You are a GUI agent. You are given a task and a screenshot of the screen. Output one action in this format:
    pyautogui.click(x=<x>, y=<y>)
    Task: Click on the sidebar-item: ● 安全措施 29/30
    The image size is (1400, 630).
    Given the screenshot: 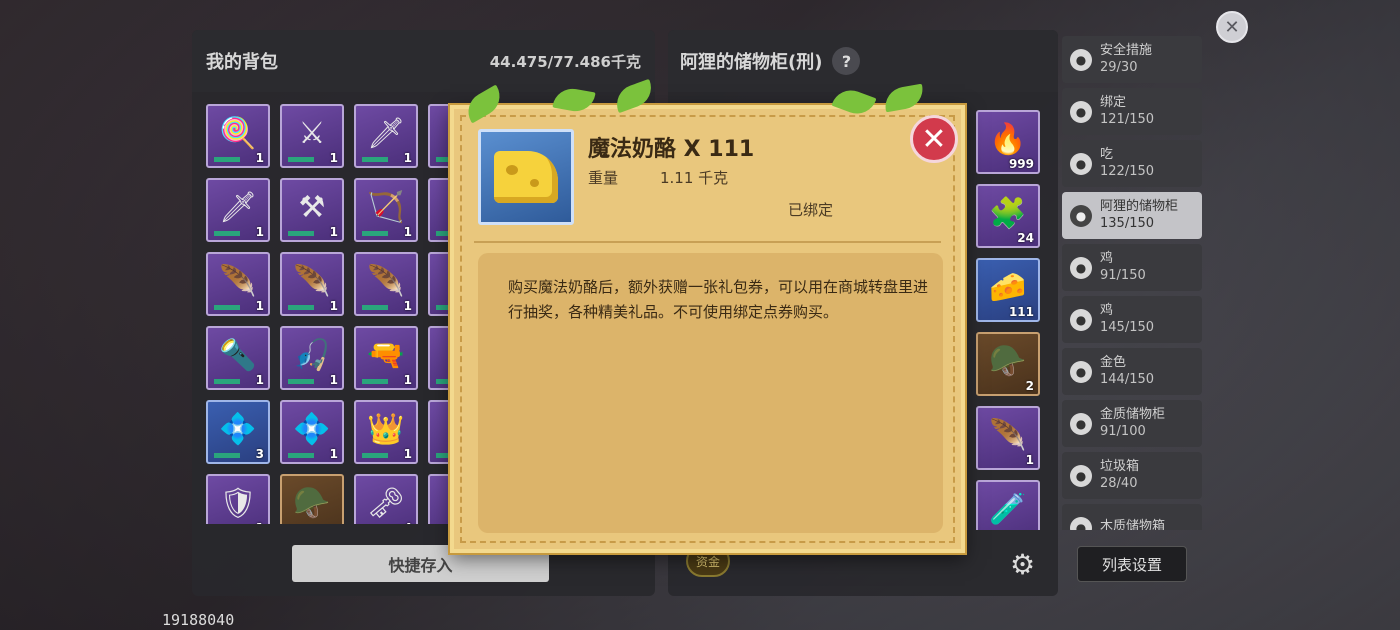 What is the action you would take?
    pyautogui.click(x=1132, y=59)
    